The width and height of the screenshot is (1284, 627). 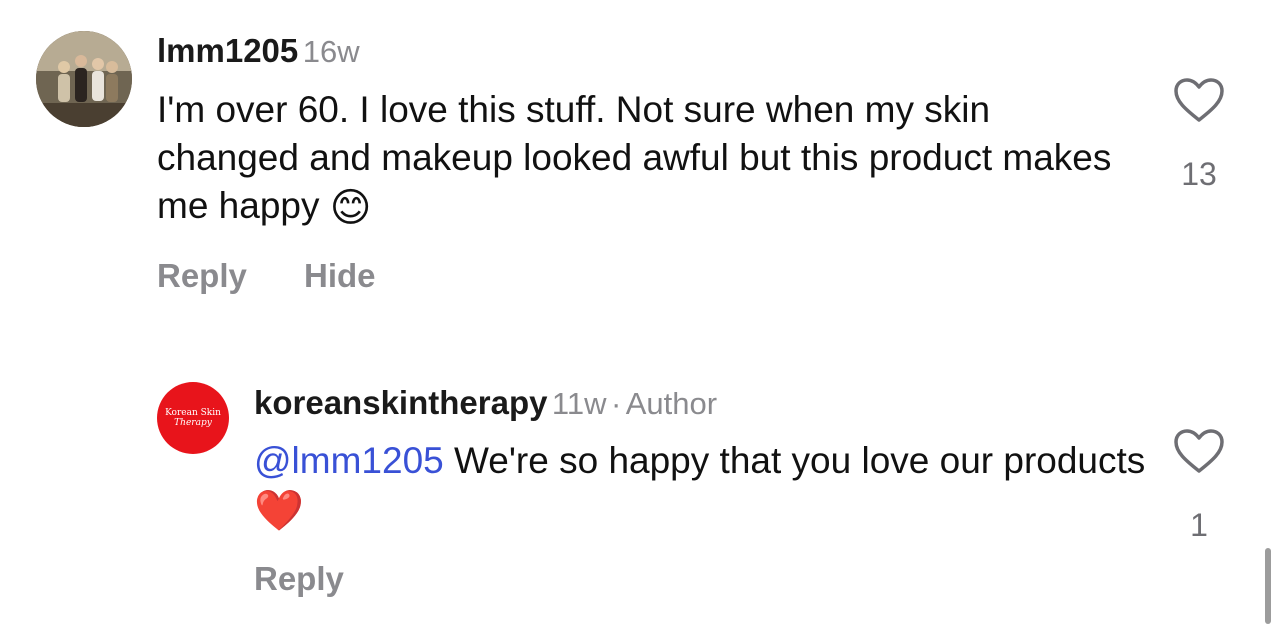 I want to click on avatar: Korean Skin Therapy, so click(x=193, y=418).